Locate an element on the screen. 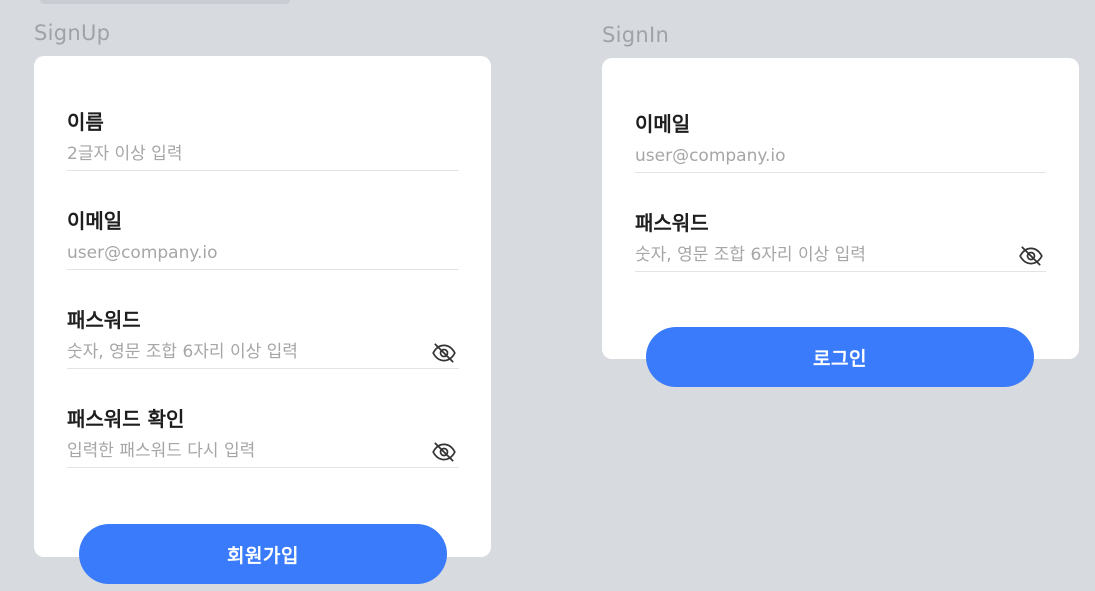 This screenshot has width=1095, height=591. signin-password-field: 패스워드 is located at coordinates (840, 222).